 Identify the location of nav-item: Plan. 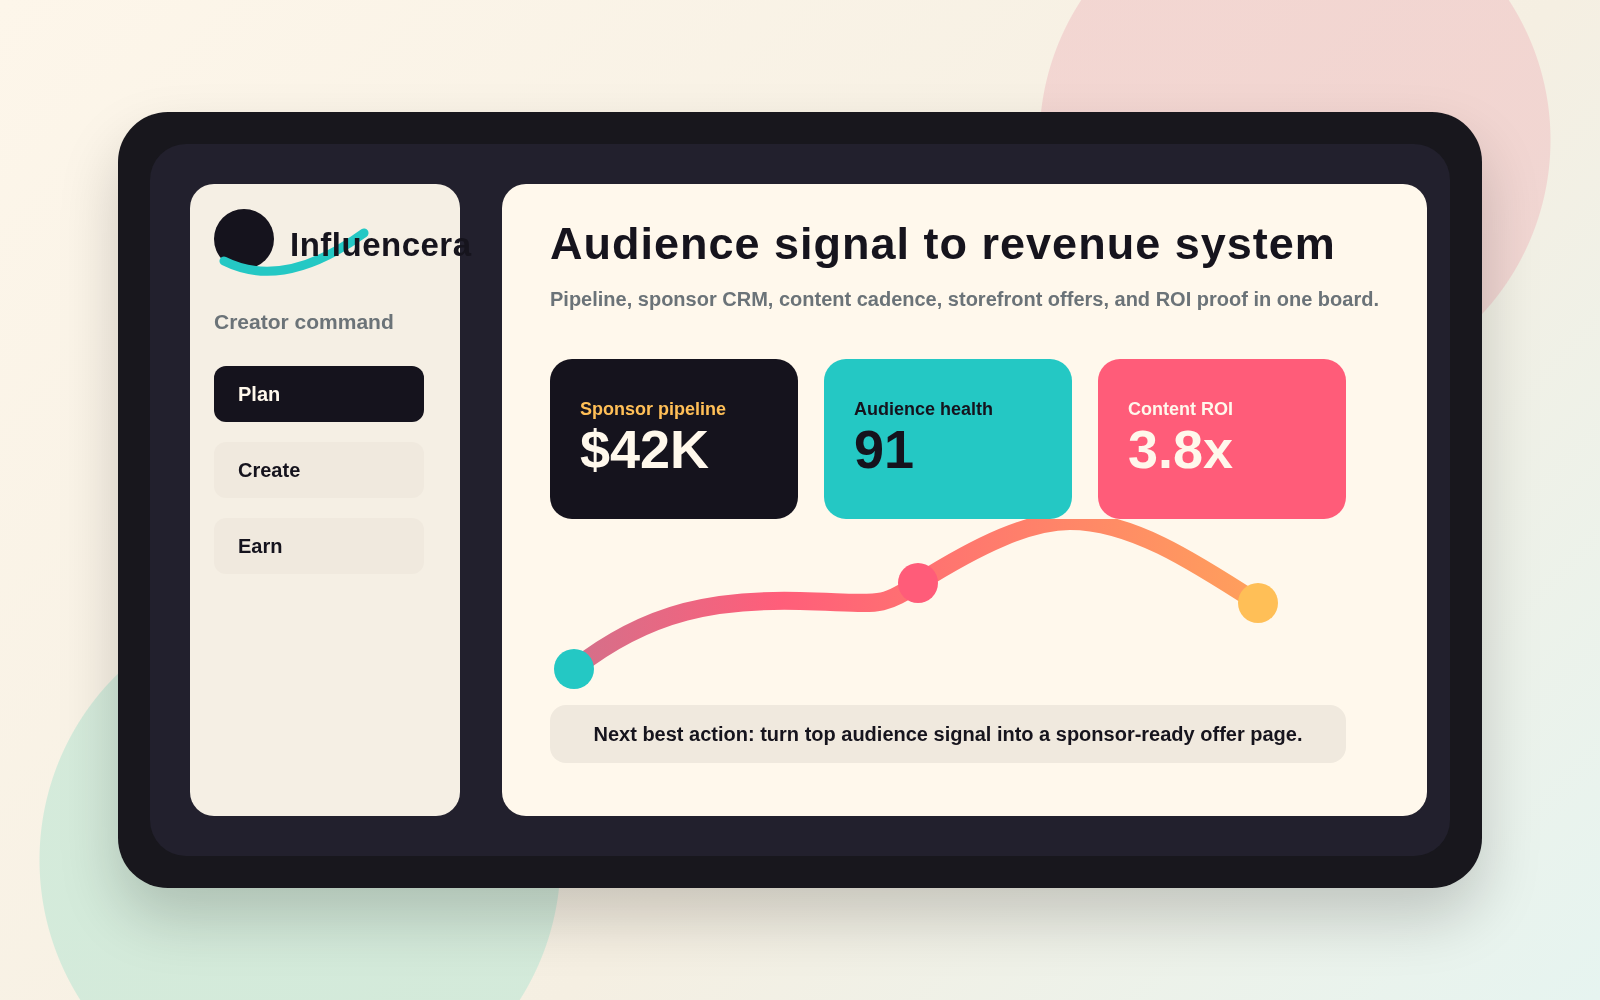
(319, 394).